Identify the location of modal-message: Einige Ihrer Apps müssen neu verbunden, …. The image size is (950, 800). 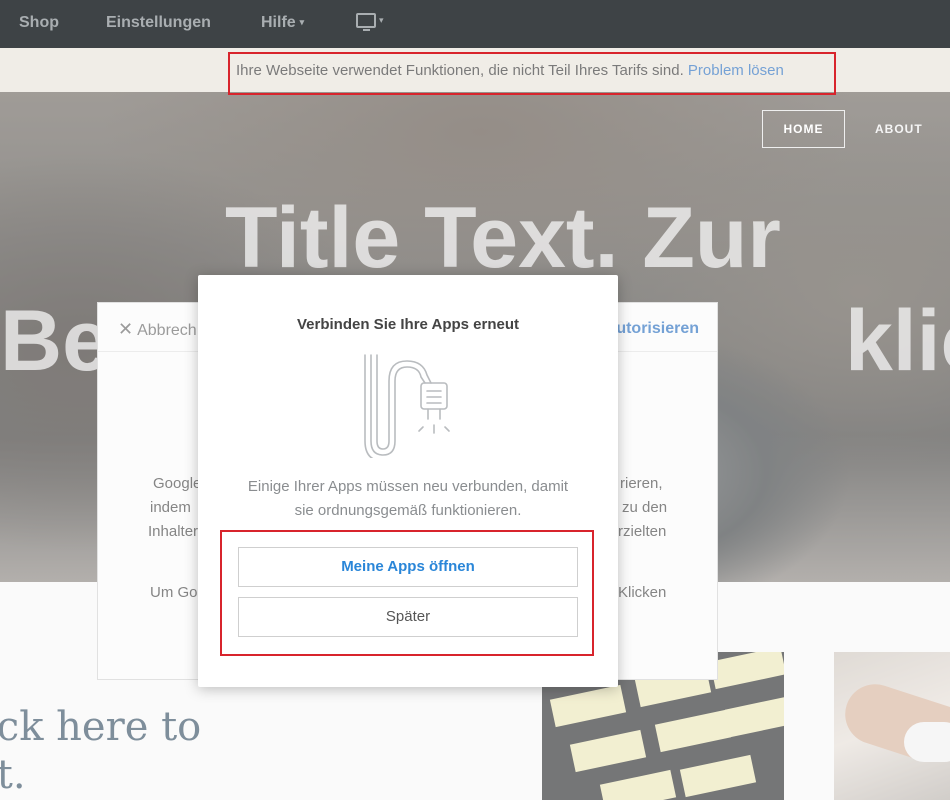
(408, 499).